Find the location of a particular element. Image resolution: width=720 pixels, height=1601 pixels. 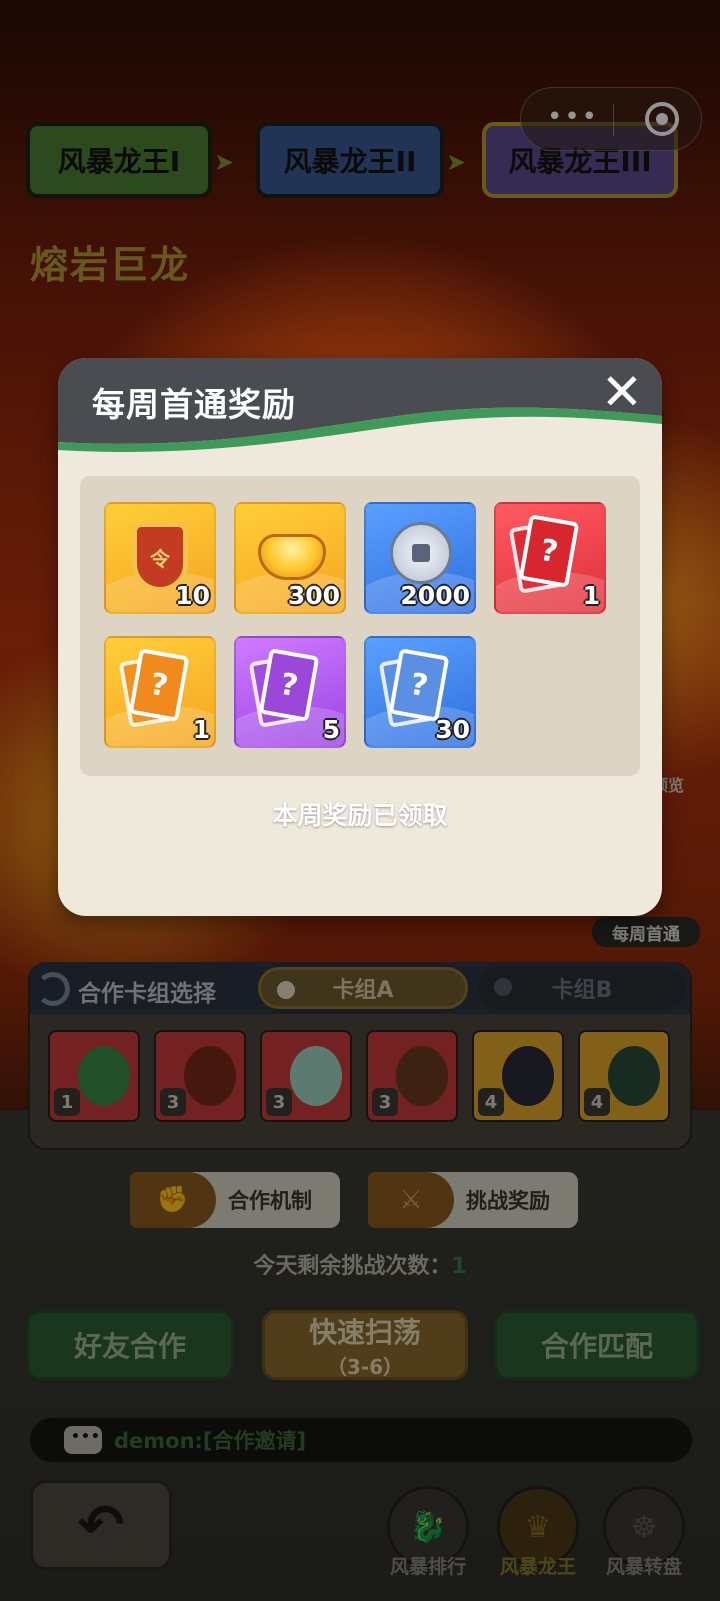

reward-count: 30 is located at coordinates (452, 729).